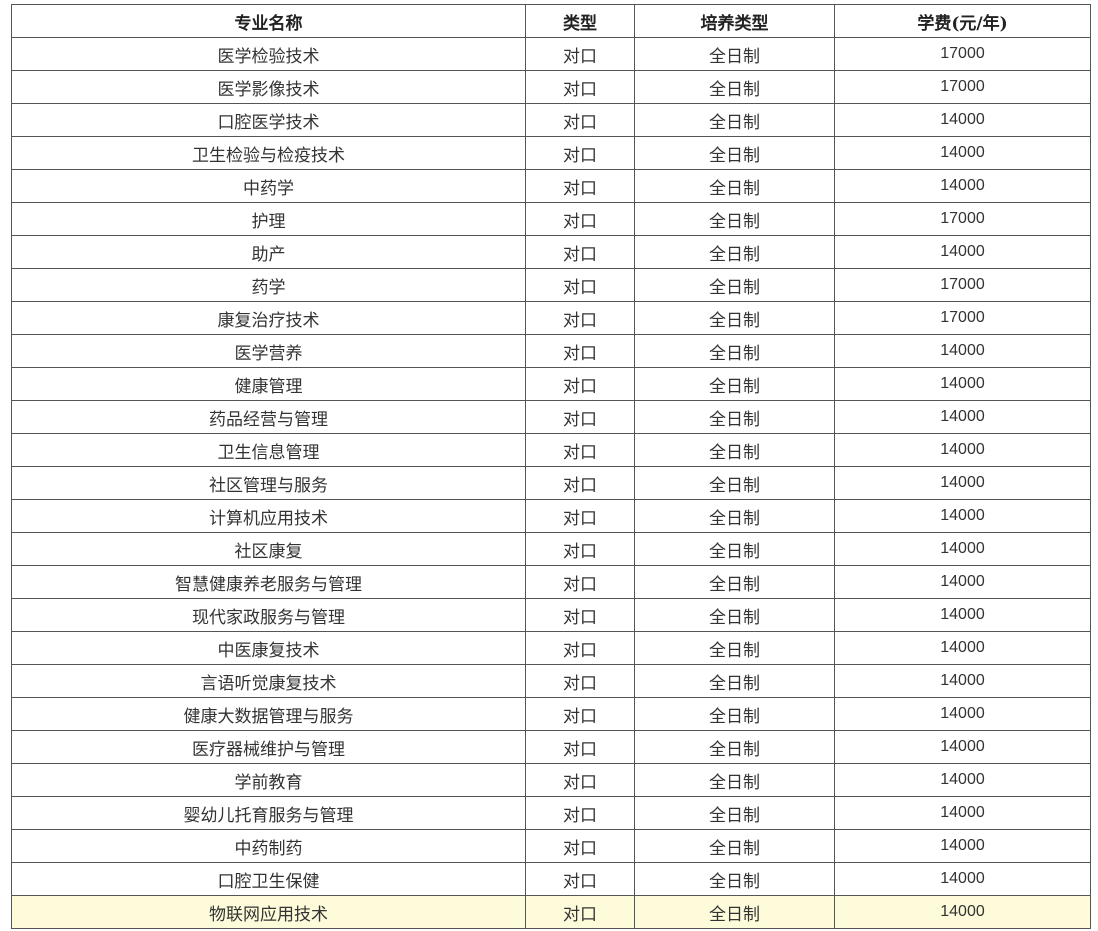 The width and height of the screenshot is (1098, 931). What do you see at coordinates (268, 252) in the screenshot?
I see `cell-major-name: 助产` at bounding box center [268, 252].